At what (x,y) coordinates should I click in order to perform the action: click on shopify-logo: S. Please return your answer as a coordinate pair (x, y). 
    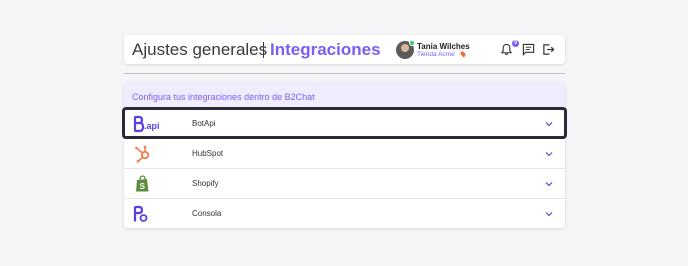
    Looking at the image, I should click on (142, 183).